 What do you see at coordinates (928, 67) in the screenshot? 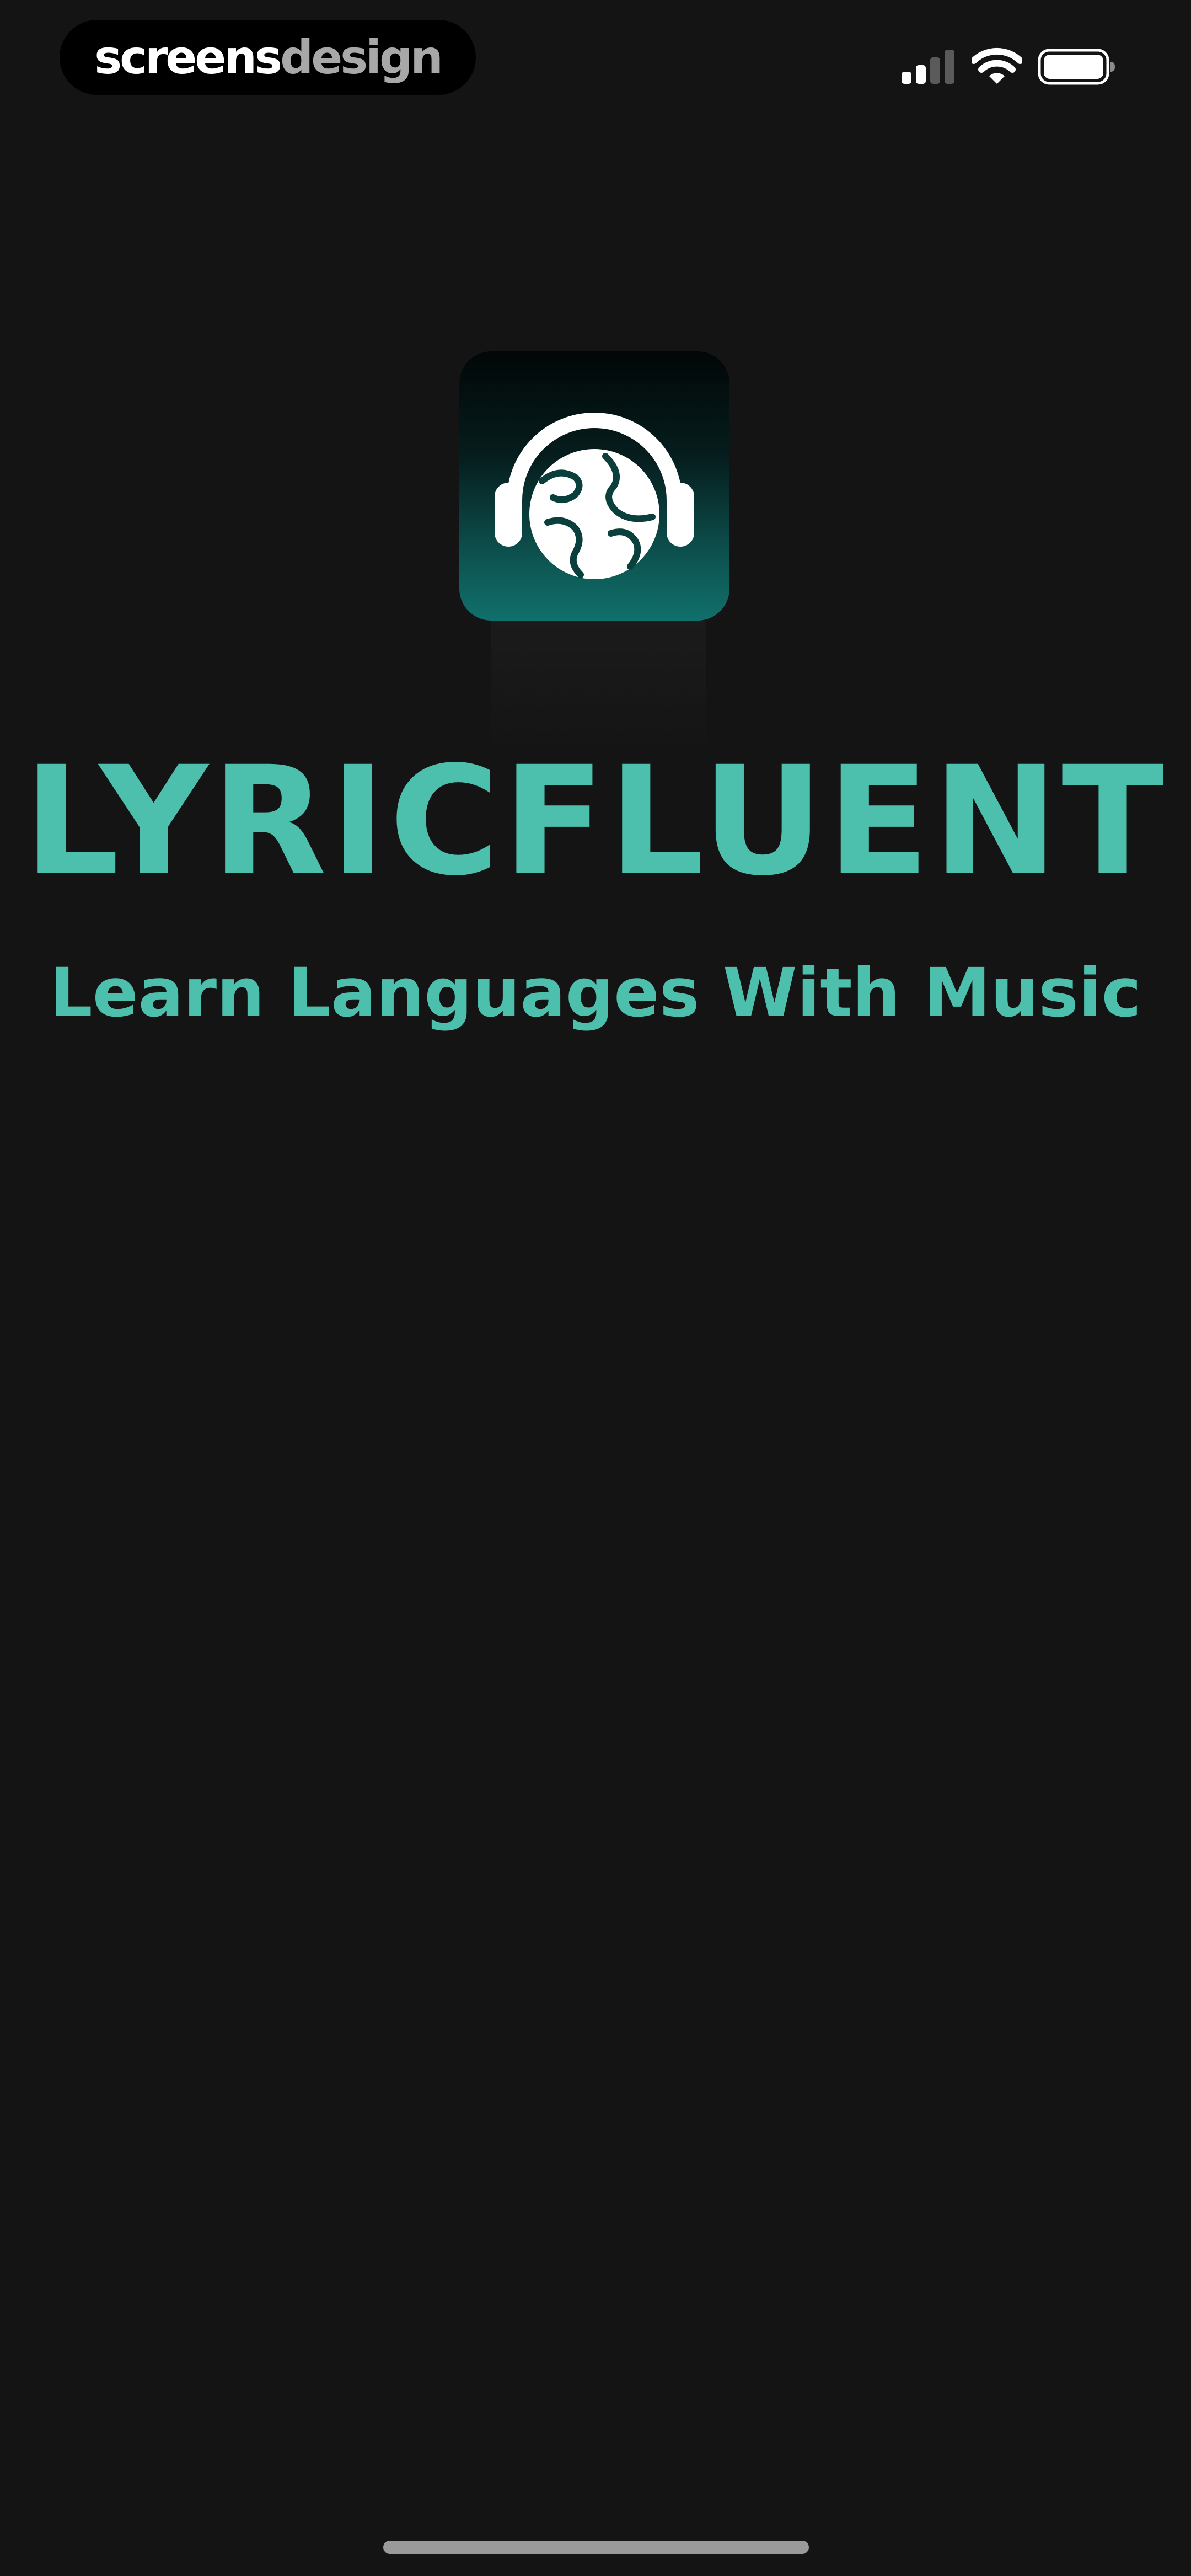
I see `cellular-signal-icon` at bounding box center [928, 67].